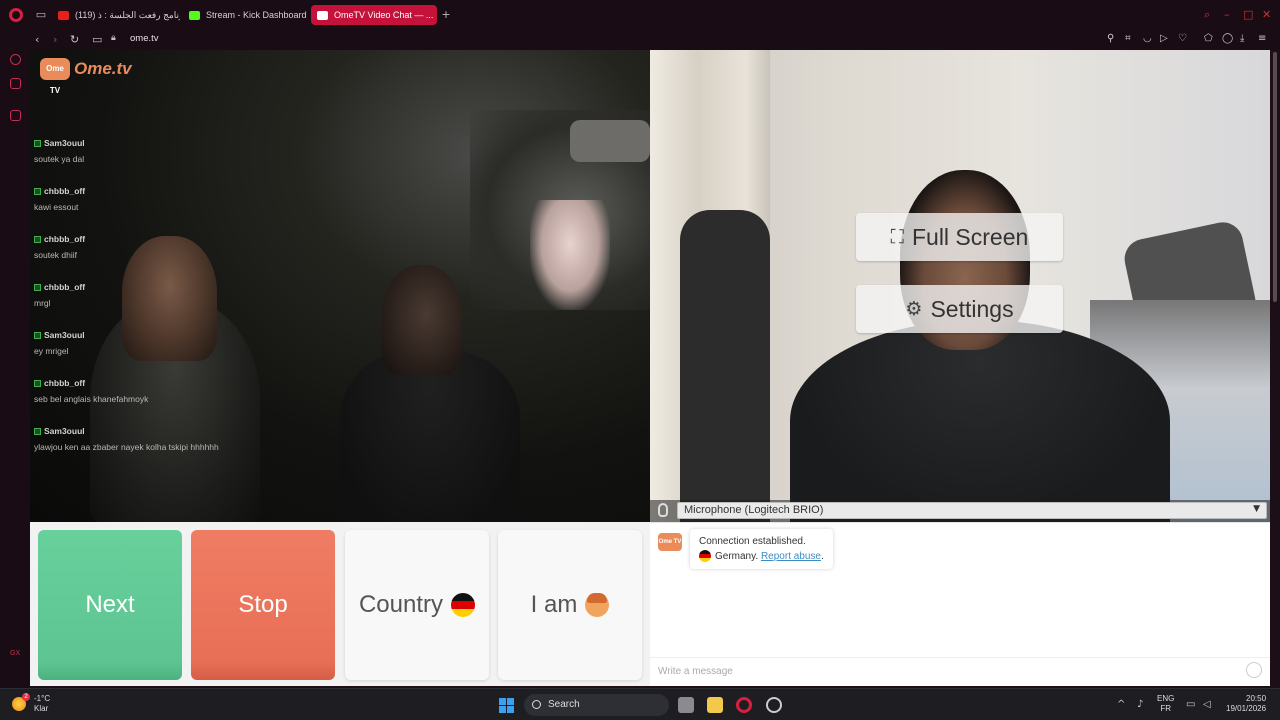  I want to click on stop-label: Stop, so click(263, 604).